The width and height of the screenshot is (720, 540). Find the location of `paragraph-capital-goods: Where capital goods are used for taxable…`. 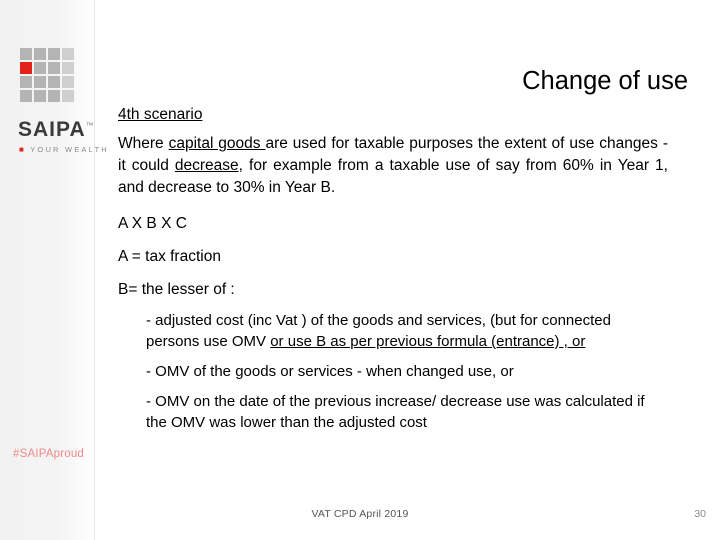

paragraph-capital-goods: Where capital goods are used for taxable… is located at coordinates (393, 166).